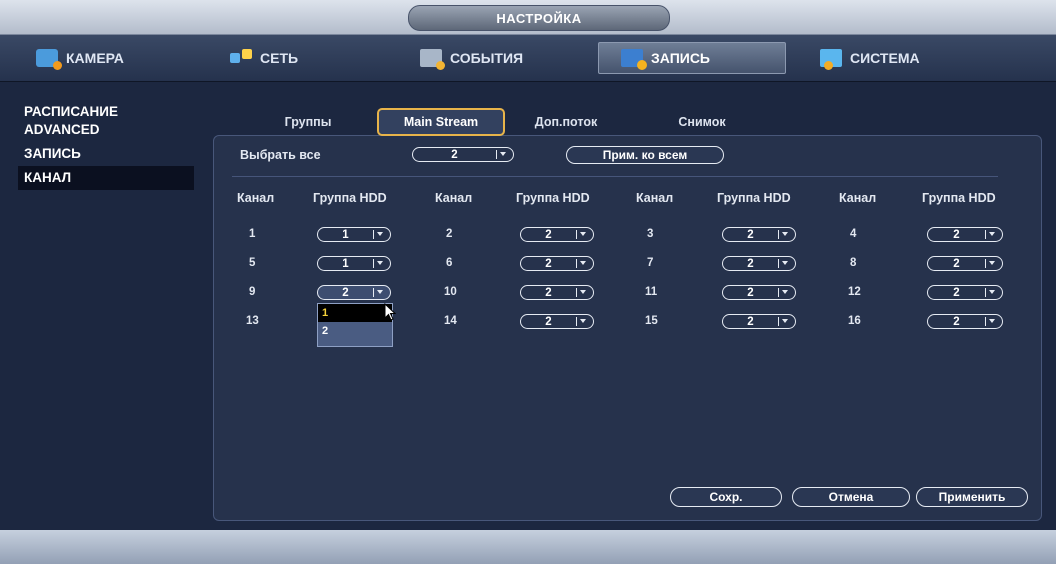 Image resolution: width=1056 pixels, height=564 pixels. Describe the element at coordinates (355, 313) in the screenshot. I see `dropdown-option: 1` at that location.